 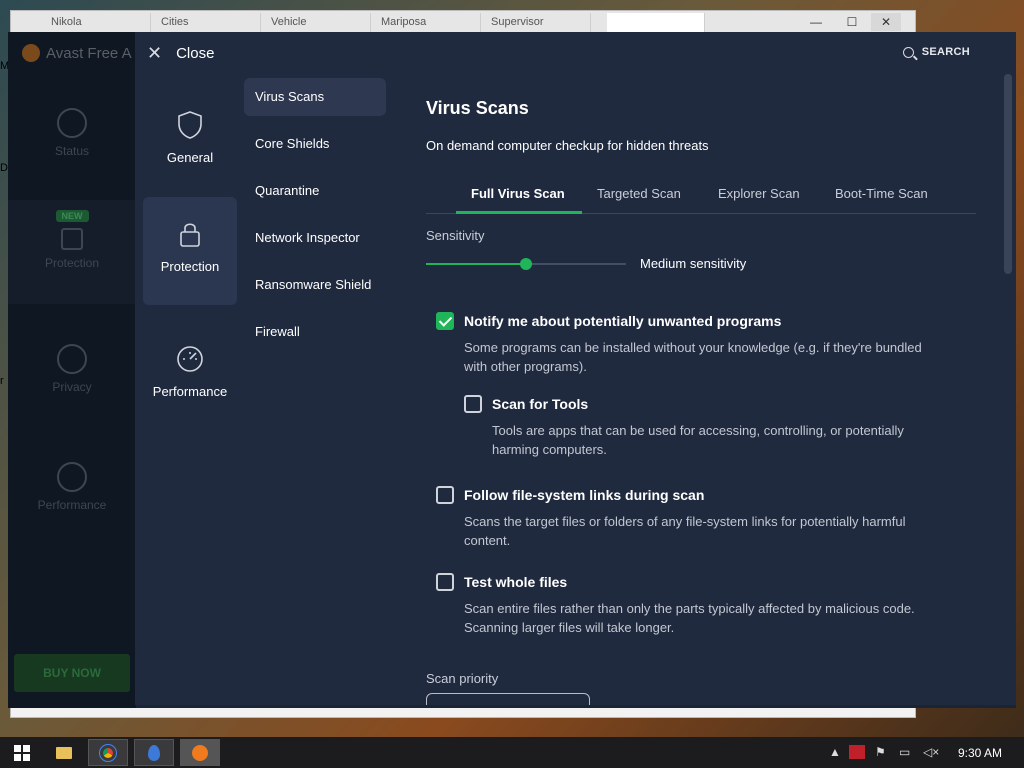 I want to click on close-settings-button: ✕ Close, so click(x=180, y=53).